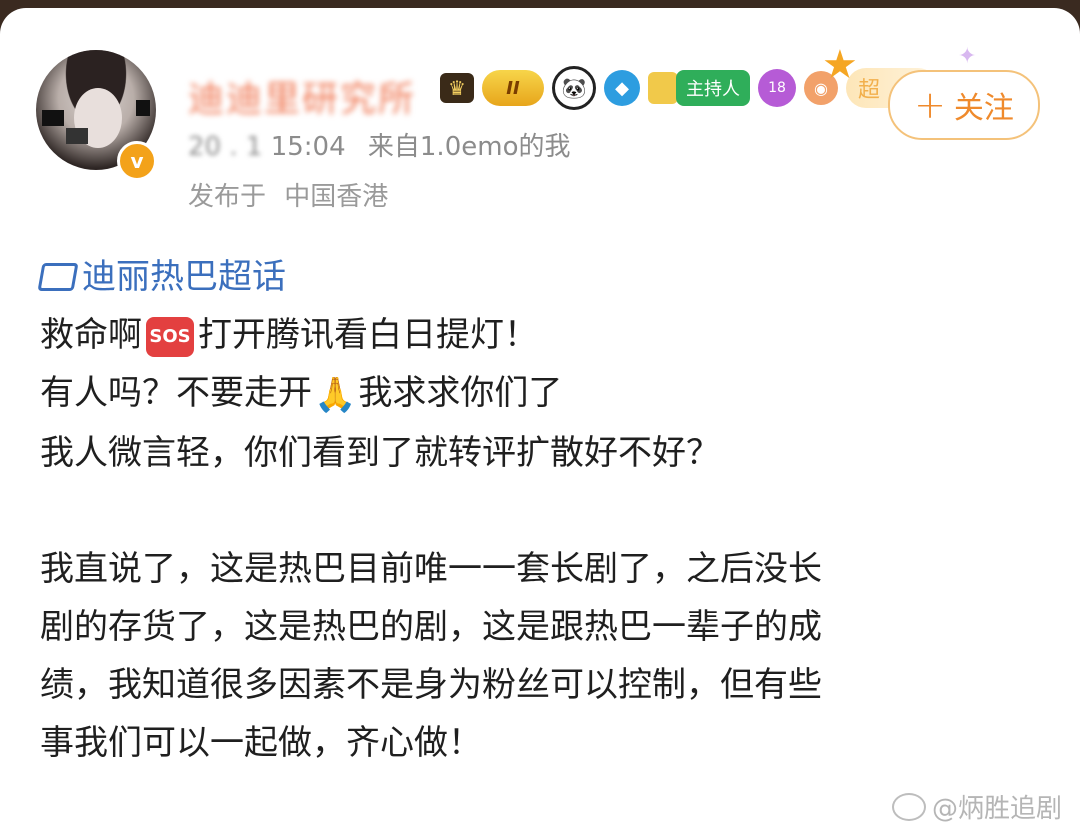  I want to click on host-award-icon, so click(663, 88).